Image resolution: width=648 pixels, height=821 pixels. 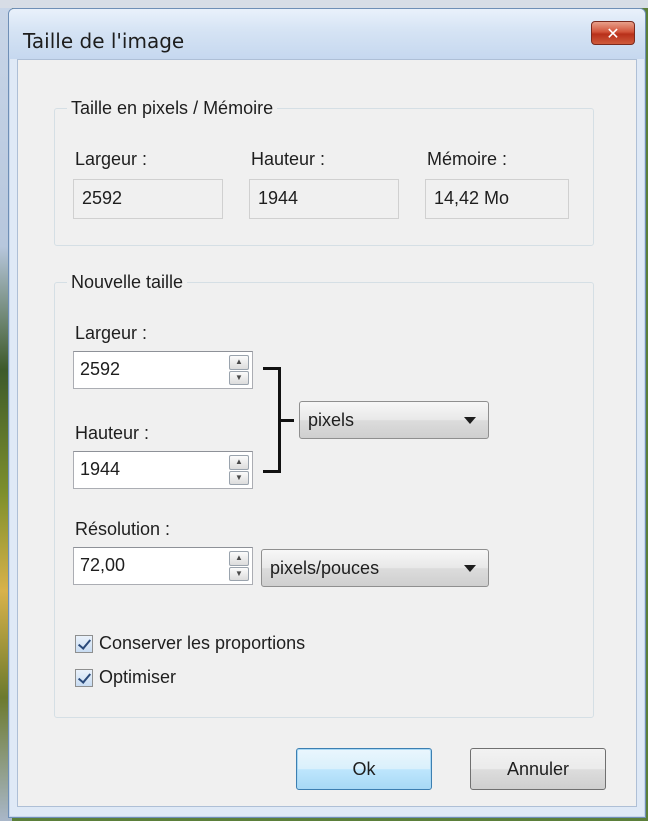 What do you see at coordinates (325, 568) in the screenshot?
I see `resolution-unit-selected: pixels/pouces` at bounding box center [325, 568].